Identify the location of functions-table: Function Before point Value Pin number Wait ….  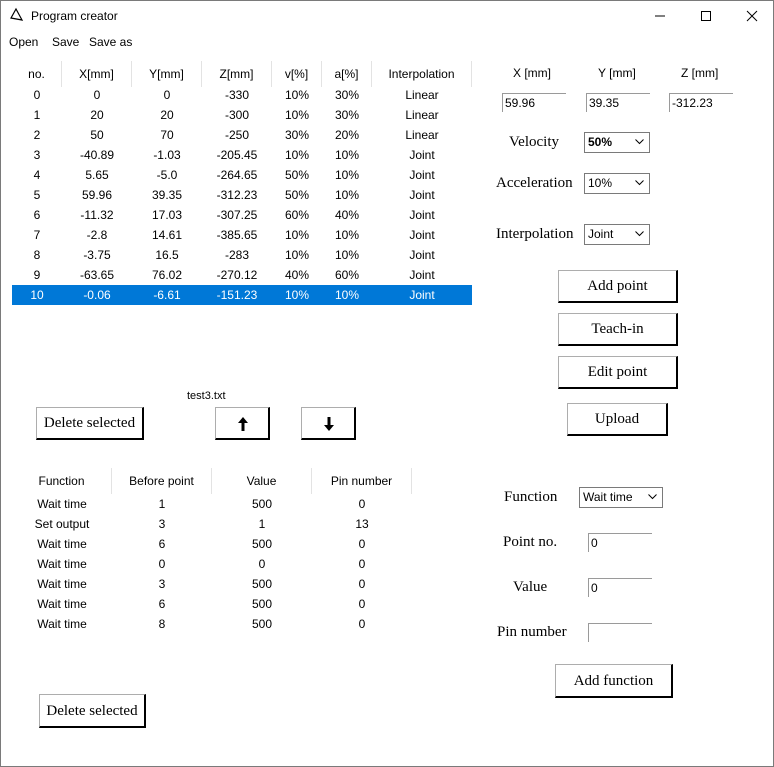
(212, 553).